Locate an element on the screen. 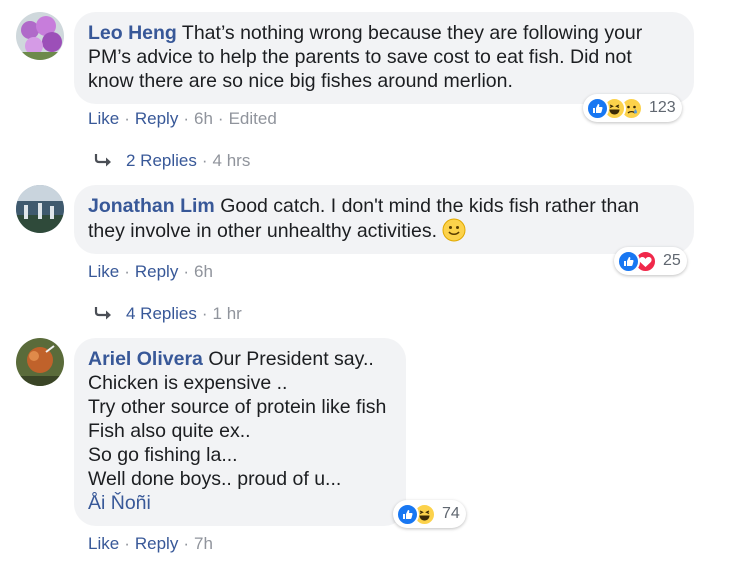  replies-link: 4 Replies is located at coordinates (161, 313).